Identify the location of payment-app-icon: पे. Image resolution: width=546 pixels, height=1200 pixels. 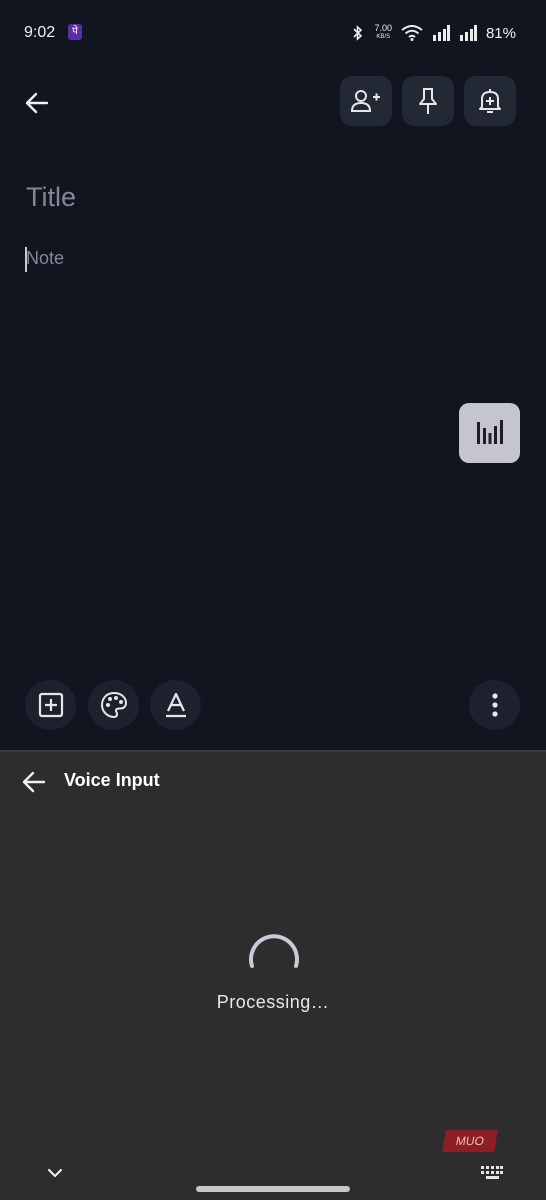
(75, 32).